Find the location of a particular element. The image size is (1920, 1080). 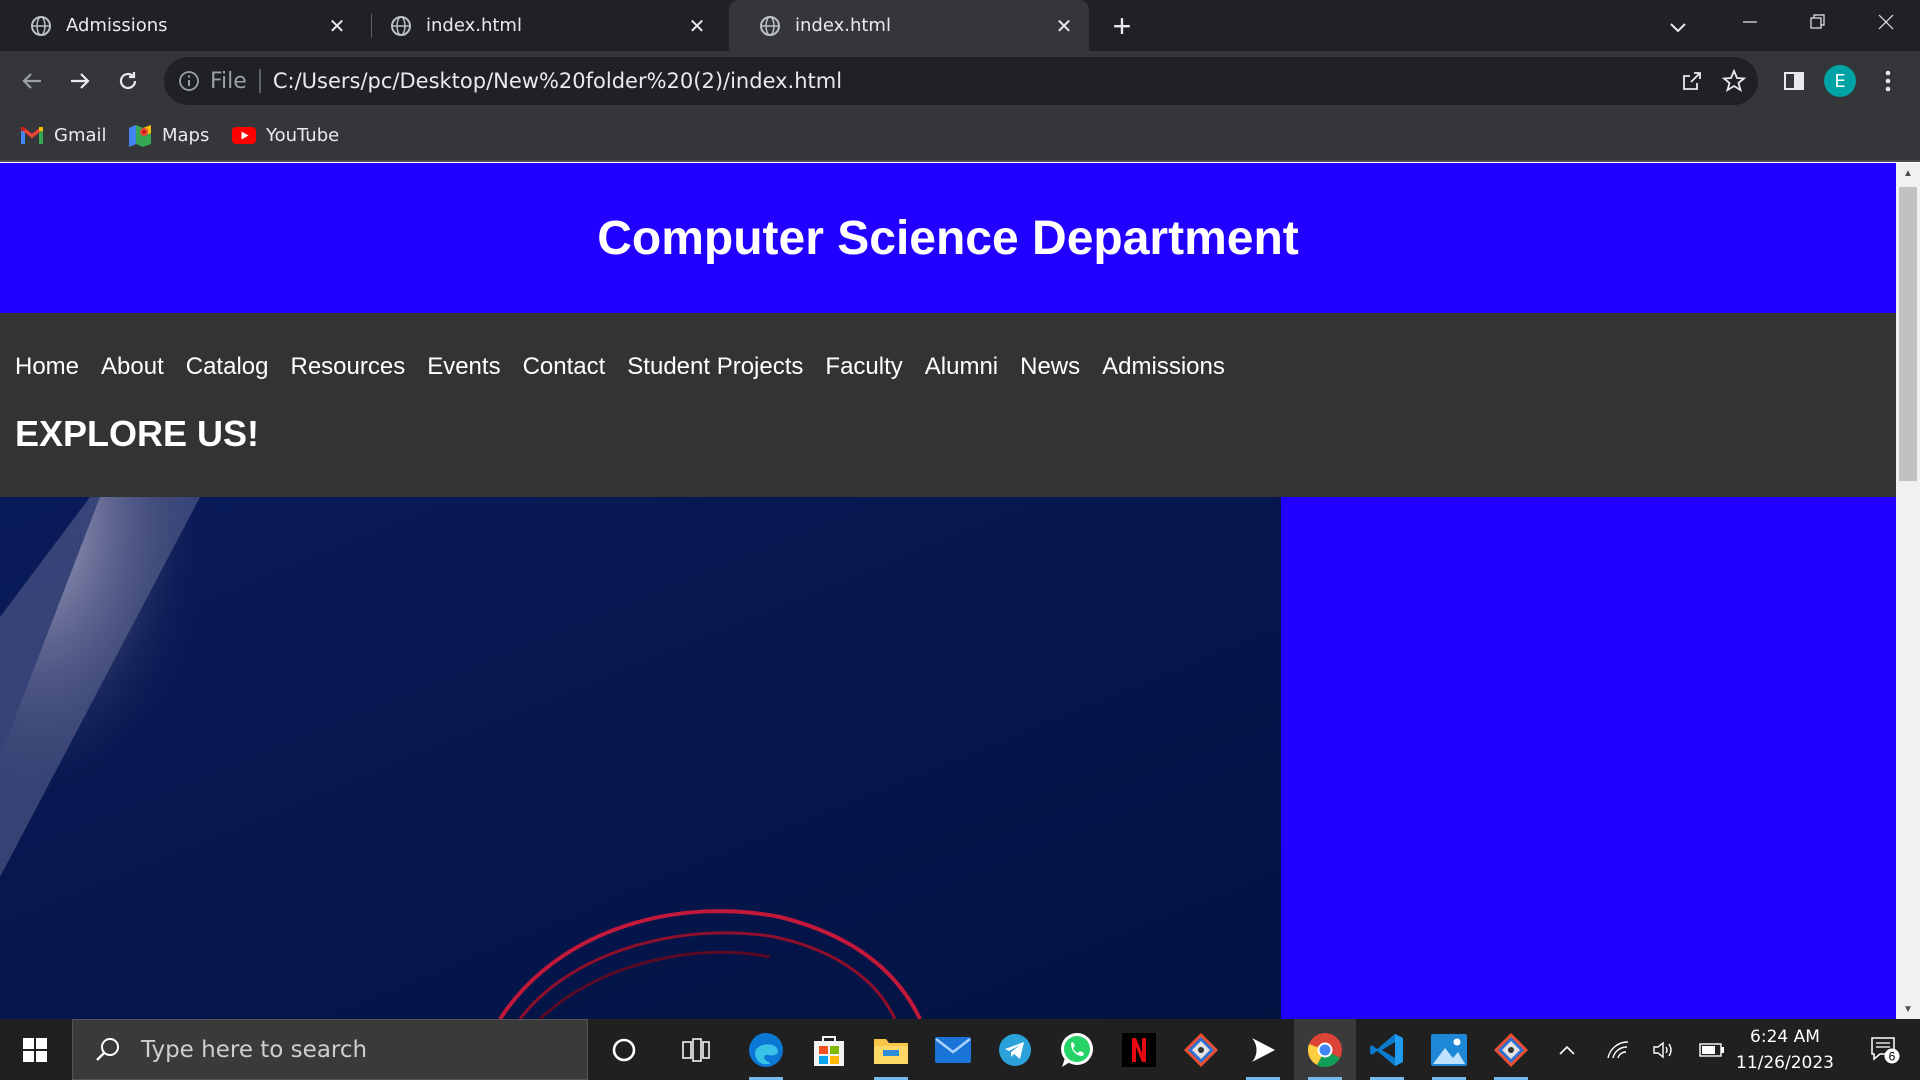

chrome-icon is located at coordinates (1325, 1049).